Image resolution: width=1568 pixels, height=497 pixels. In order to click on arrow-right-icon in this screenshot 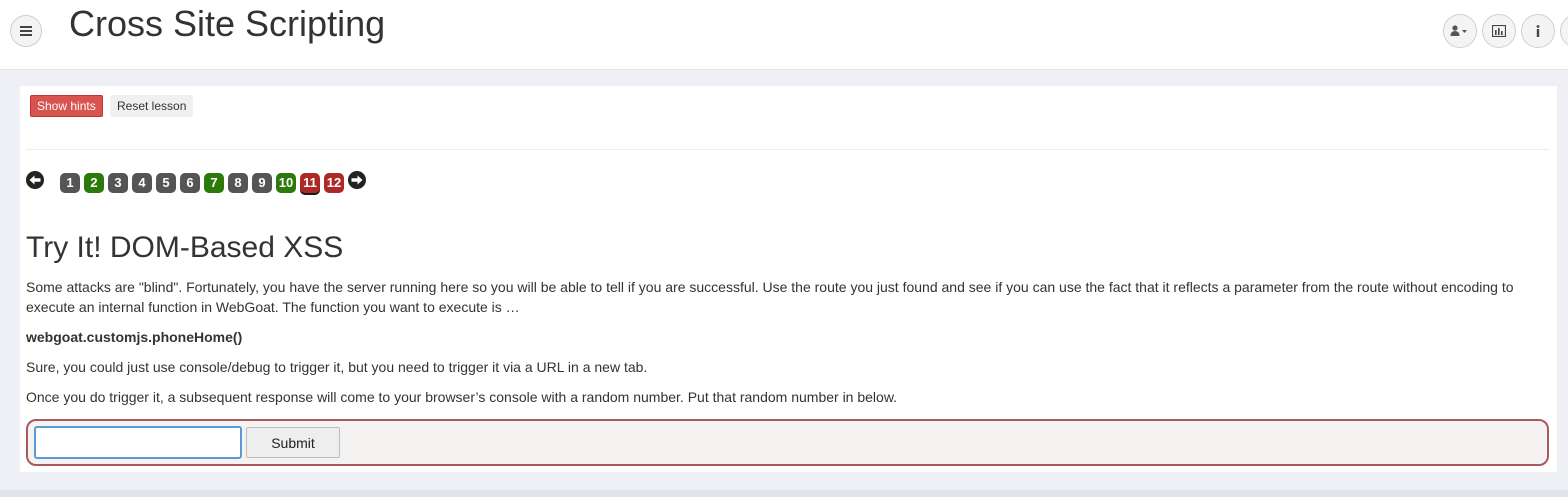, I will do `click(357, 180)`.